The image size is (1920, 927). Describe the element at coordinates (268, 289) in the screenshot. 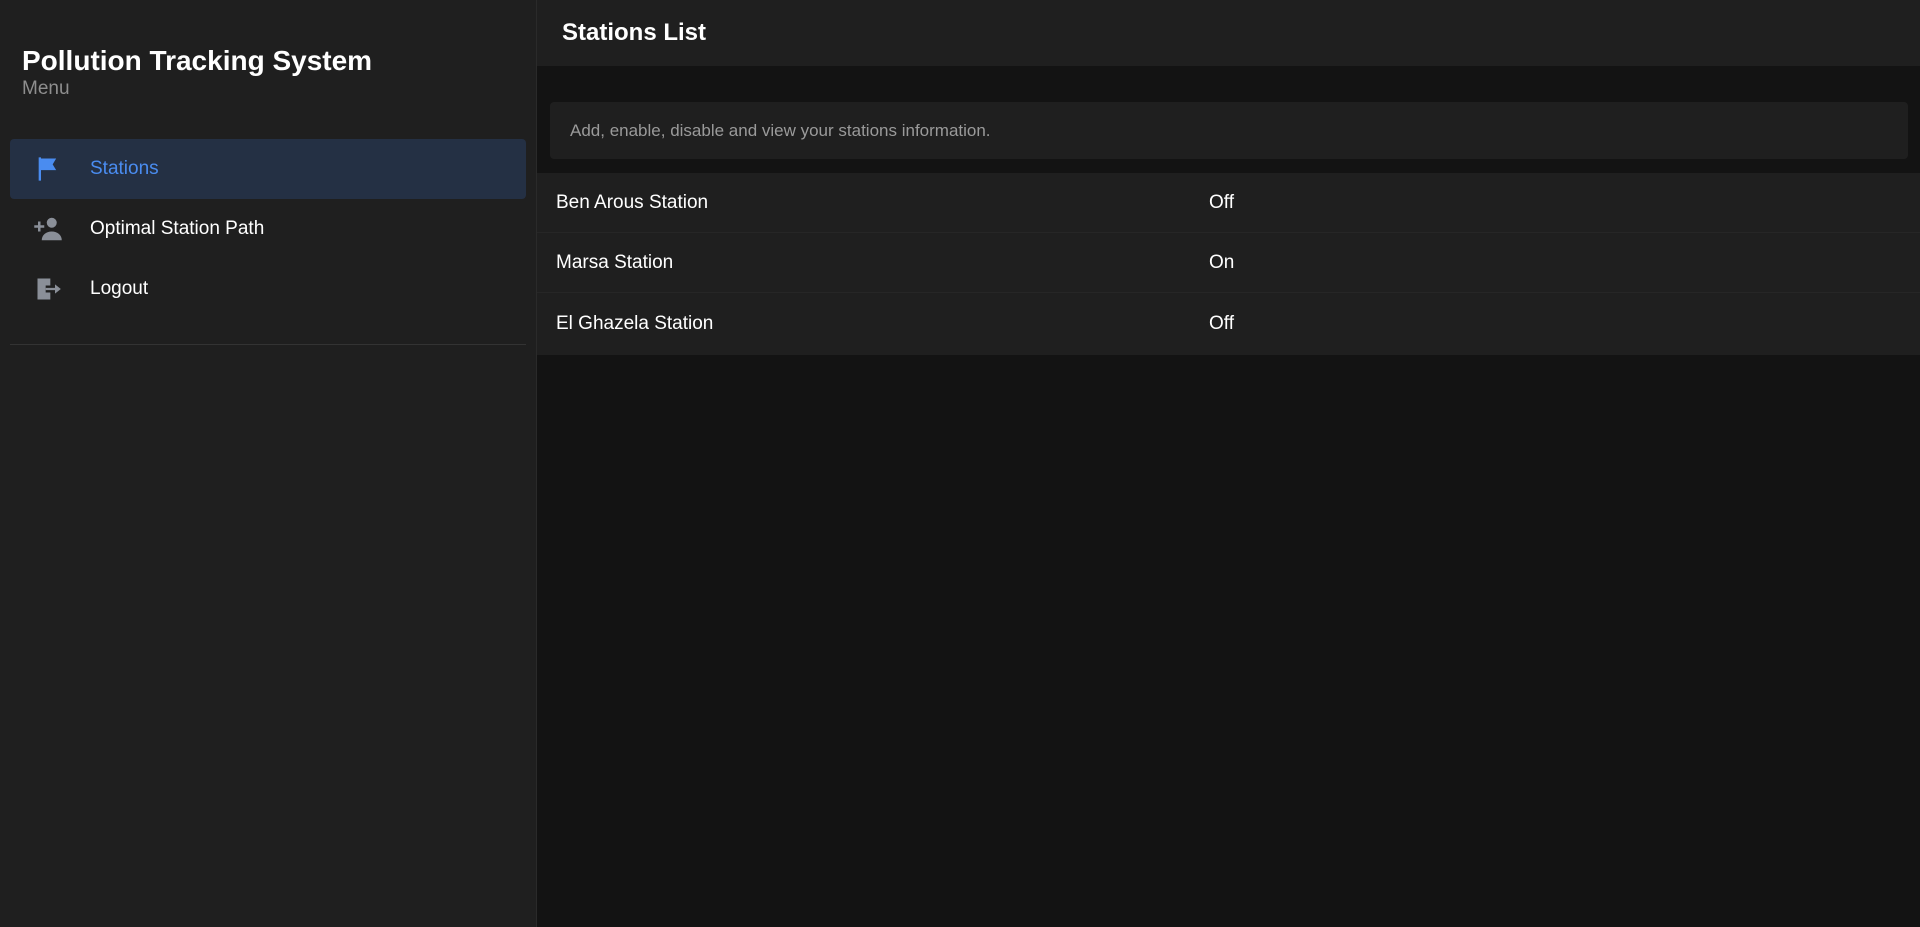

I see `sidebar-item-logout: Logout` at that location.